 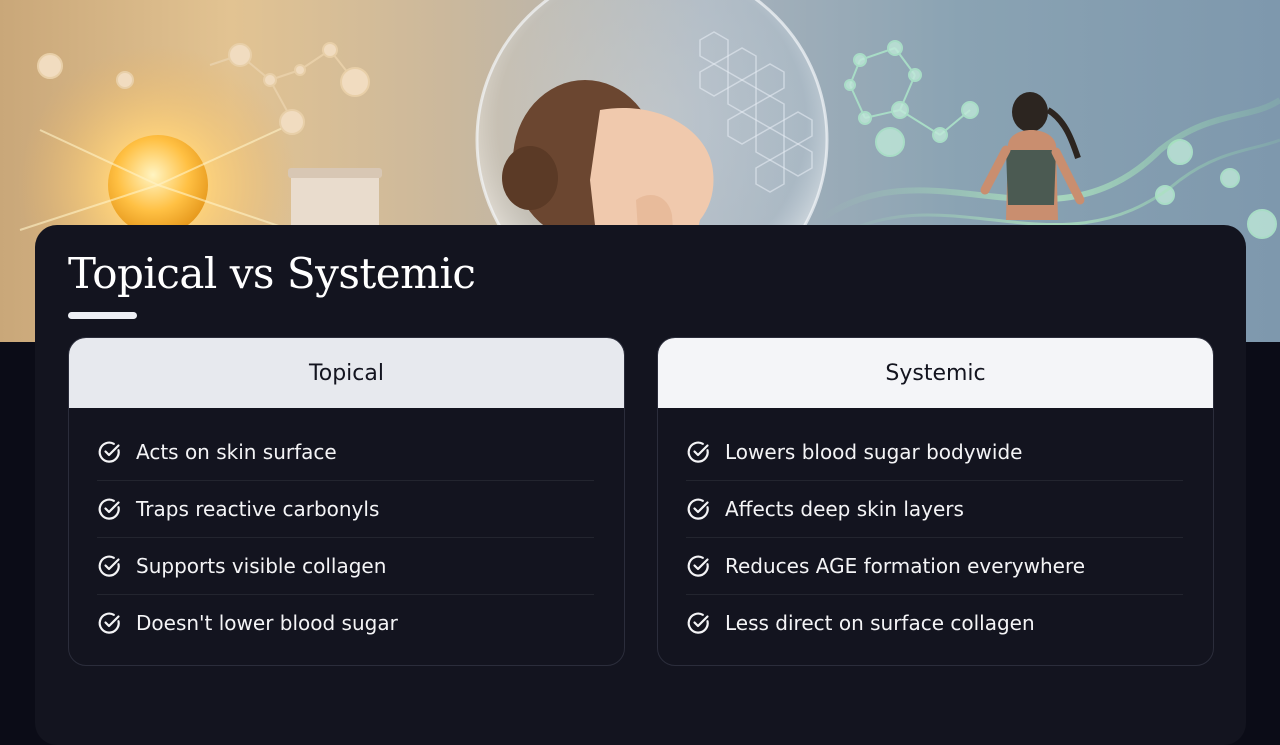 What do you see at coordinates (880, 623) in the screenshot?
I see `list-item-text: Less direct on surface collagen` at bounding box center [880, 623].